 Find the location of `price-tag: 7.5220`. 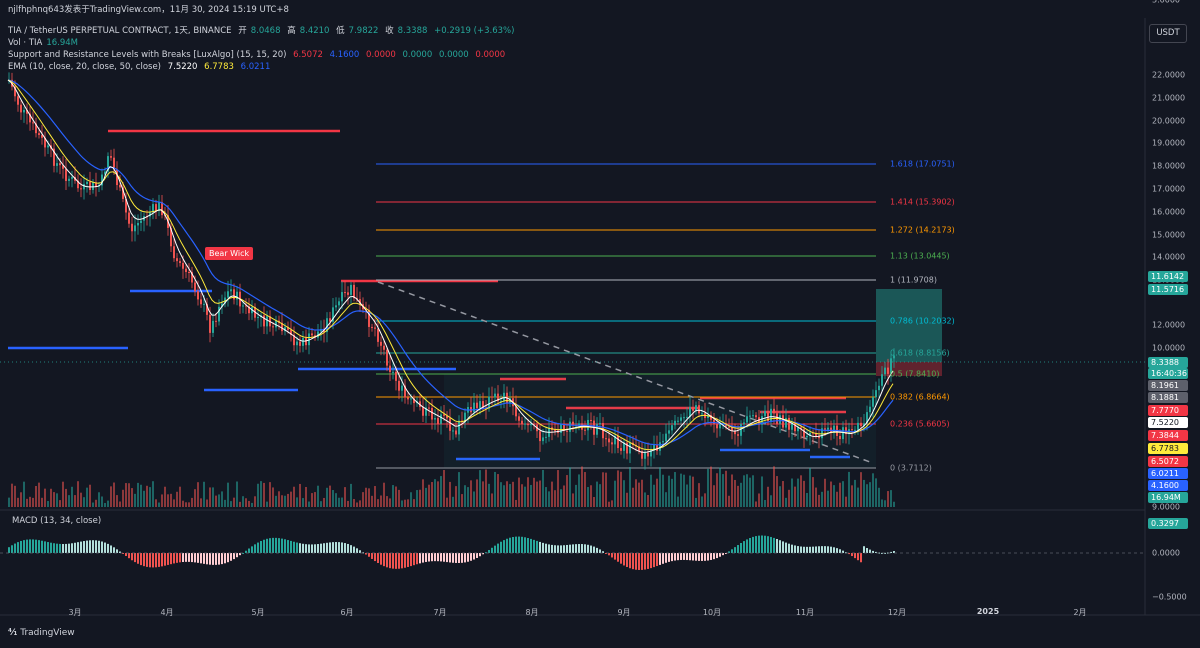

price-tag: 7.5220 is located at coordinates (1168, 422).